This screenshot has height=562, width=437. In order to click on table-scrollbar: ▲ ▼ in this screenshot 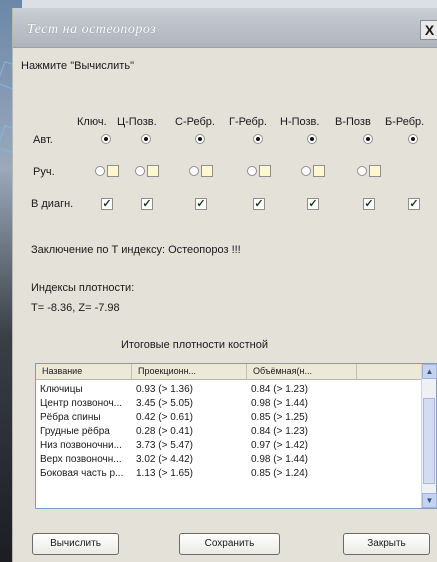, I will do `click(429, 436)`.